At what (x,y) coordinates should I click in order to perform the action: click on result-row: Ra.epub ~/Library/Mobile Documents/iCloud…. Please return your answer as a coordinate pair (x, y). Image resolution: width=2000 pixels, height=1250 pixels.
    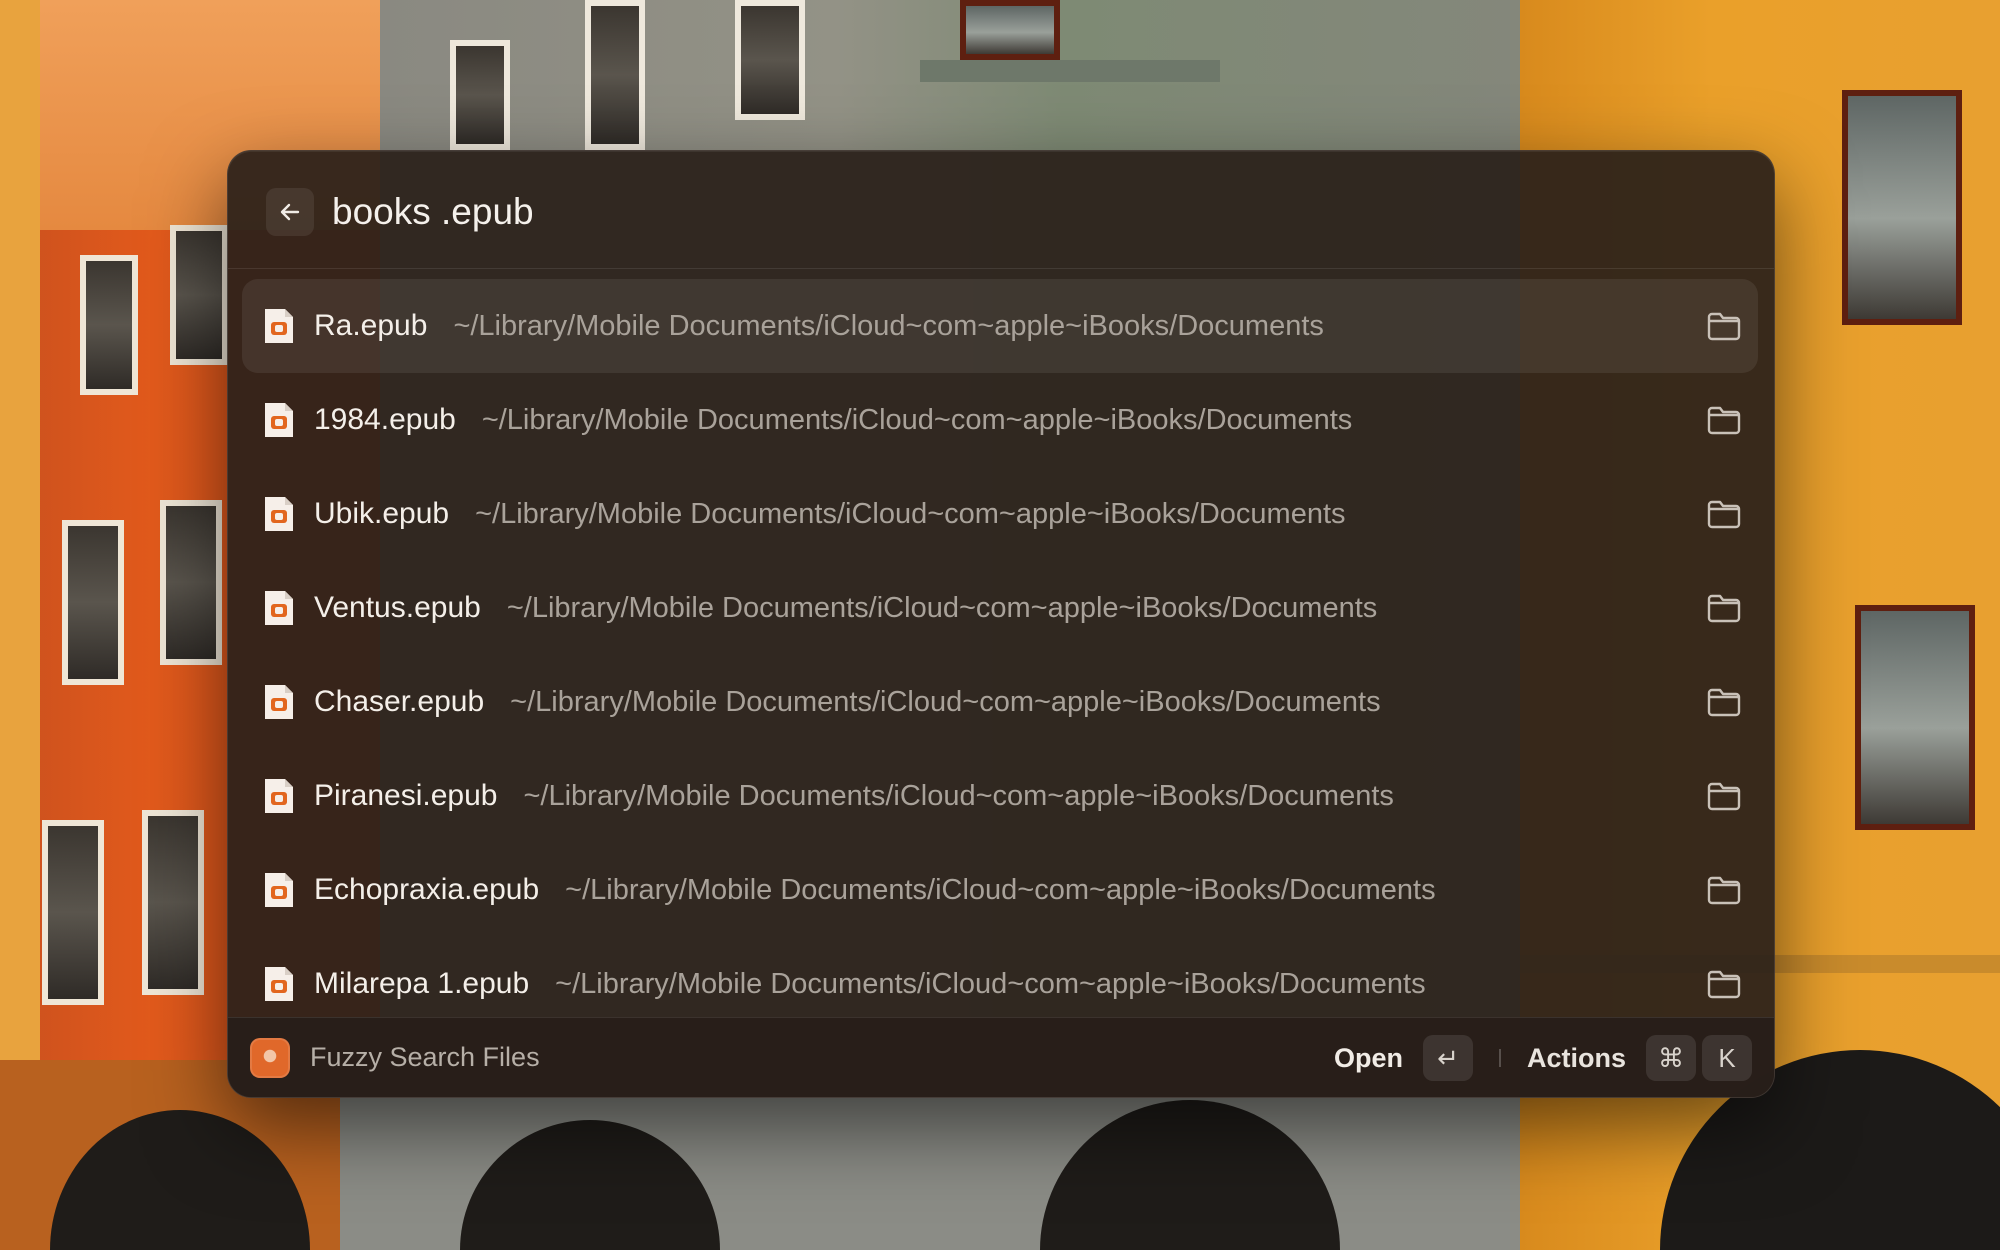
    Looking at the image, I should click on (1000, 326).